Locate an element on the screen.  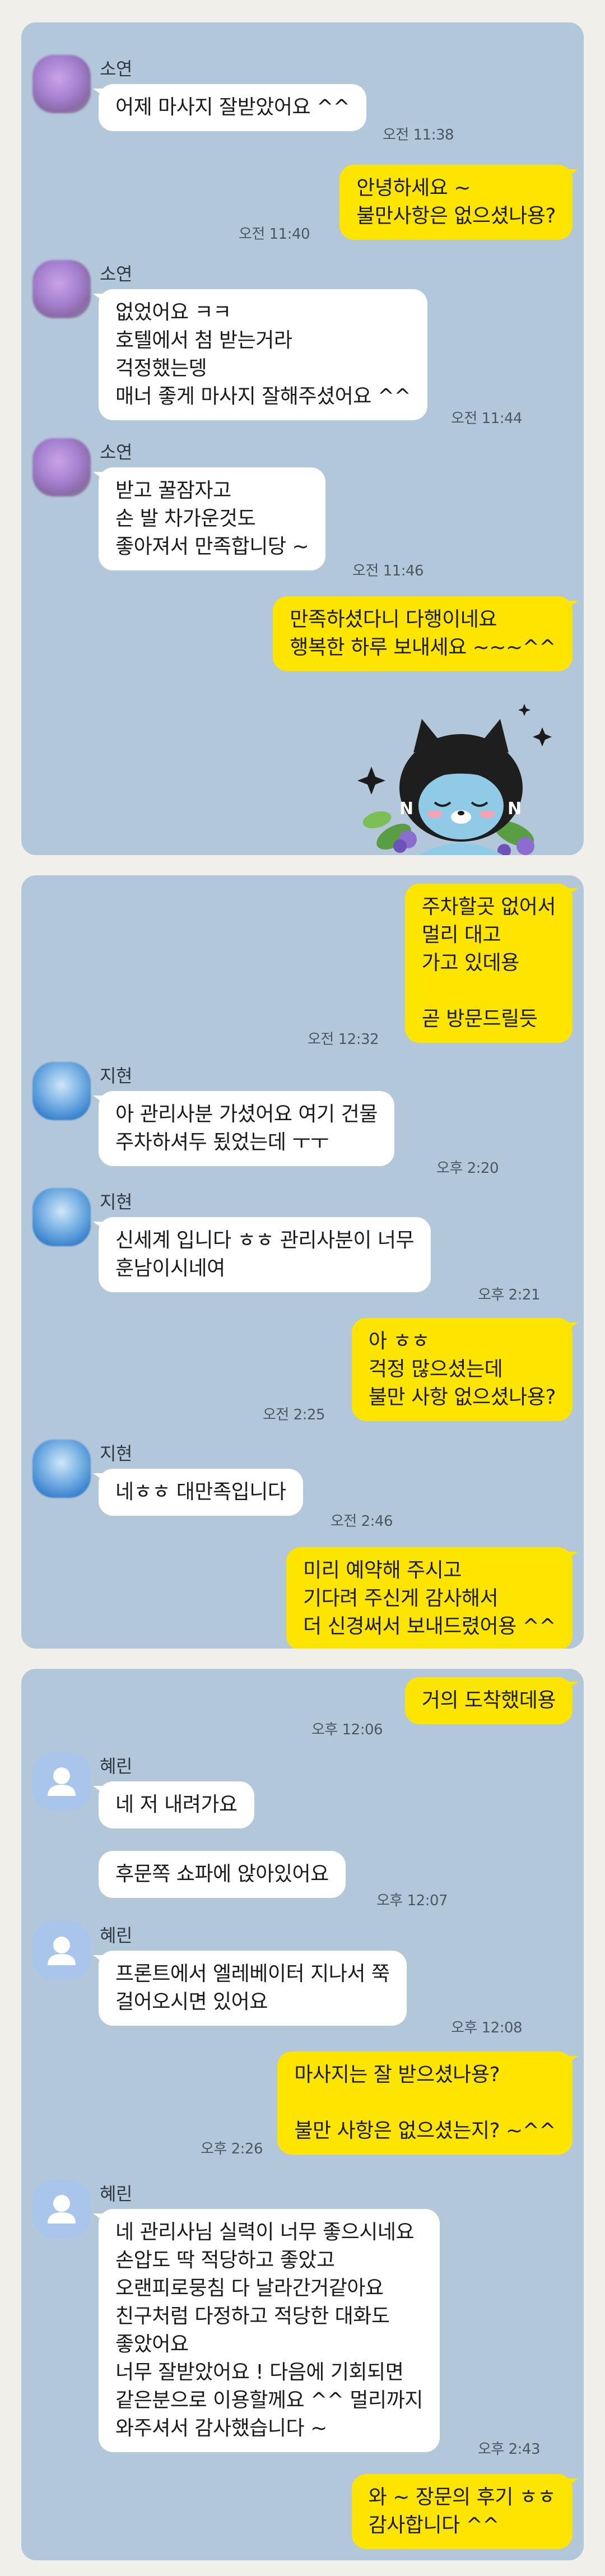
message-timestamp: 오후 12:08 is located at coordinates (487, 2028).